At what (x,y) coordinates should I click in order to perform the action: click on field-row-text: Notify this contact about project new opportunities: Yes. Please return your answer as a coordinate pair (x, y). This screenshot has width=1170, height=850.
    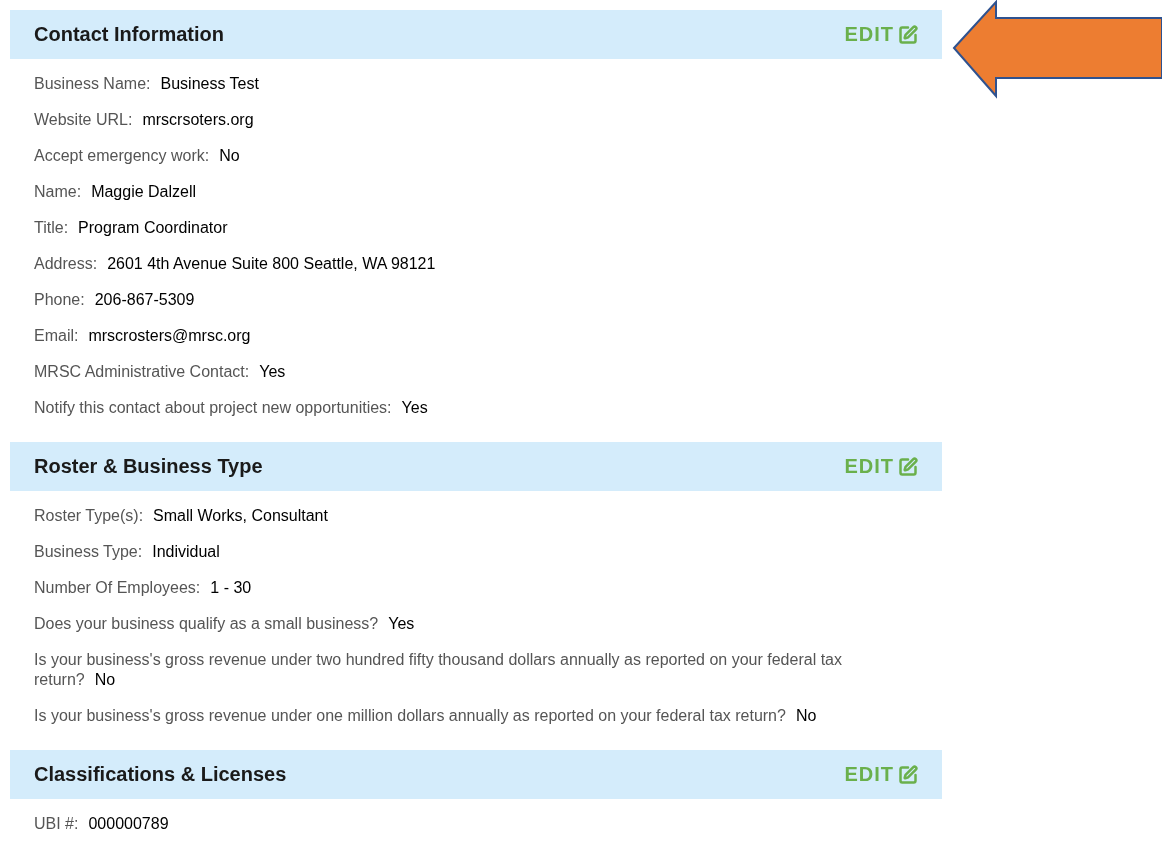
    Looking at the image, I should click on (231, 408).